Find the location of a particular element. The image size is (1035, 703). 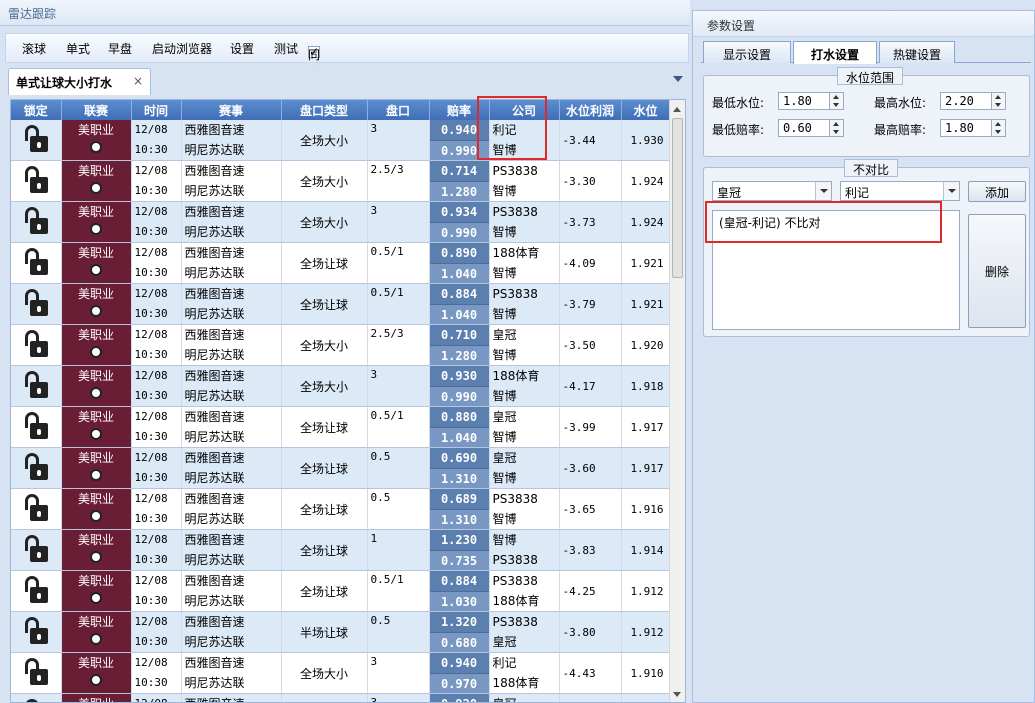

min-water-spinner: 1.80 is located at coordinates (811, 101).